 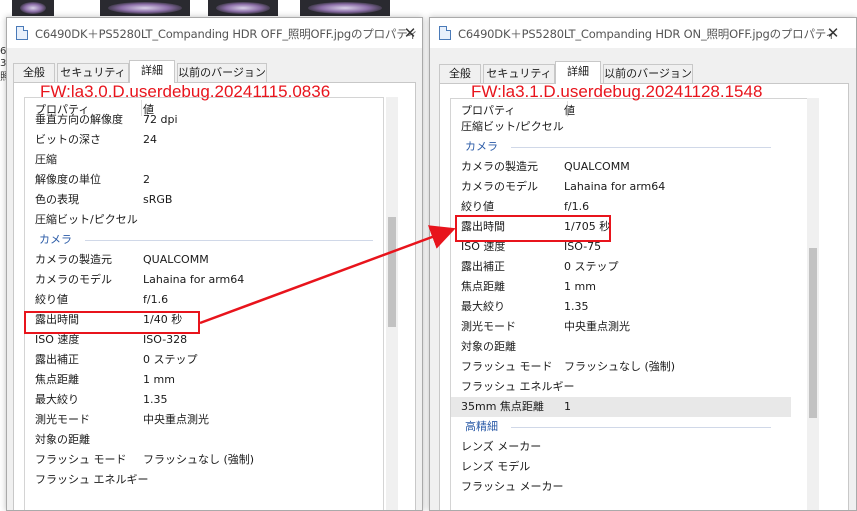 I want to click on value-column-header: 値, so click(x=569, y=110).